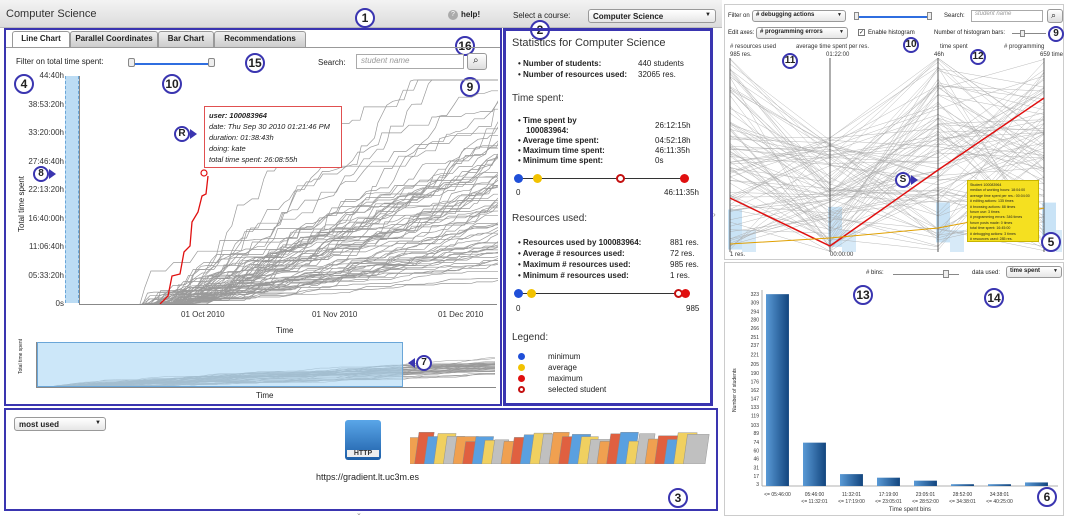 This screenshot has width=1065, height=520. What do you see at coordinates (41, 174) in the screenshot?
I see `marker-8: 8` at bounding box center [41, 174].